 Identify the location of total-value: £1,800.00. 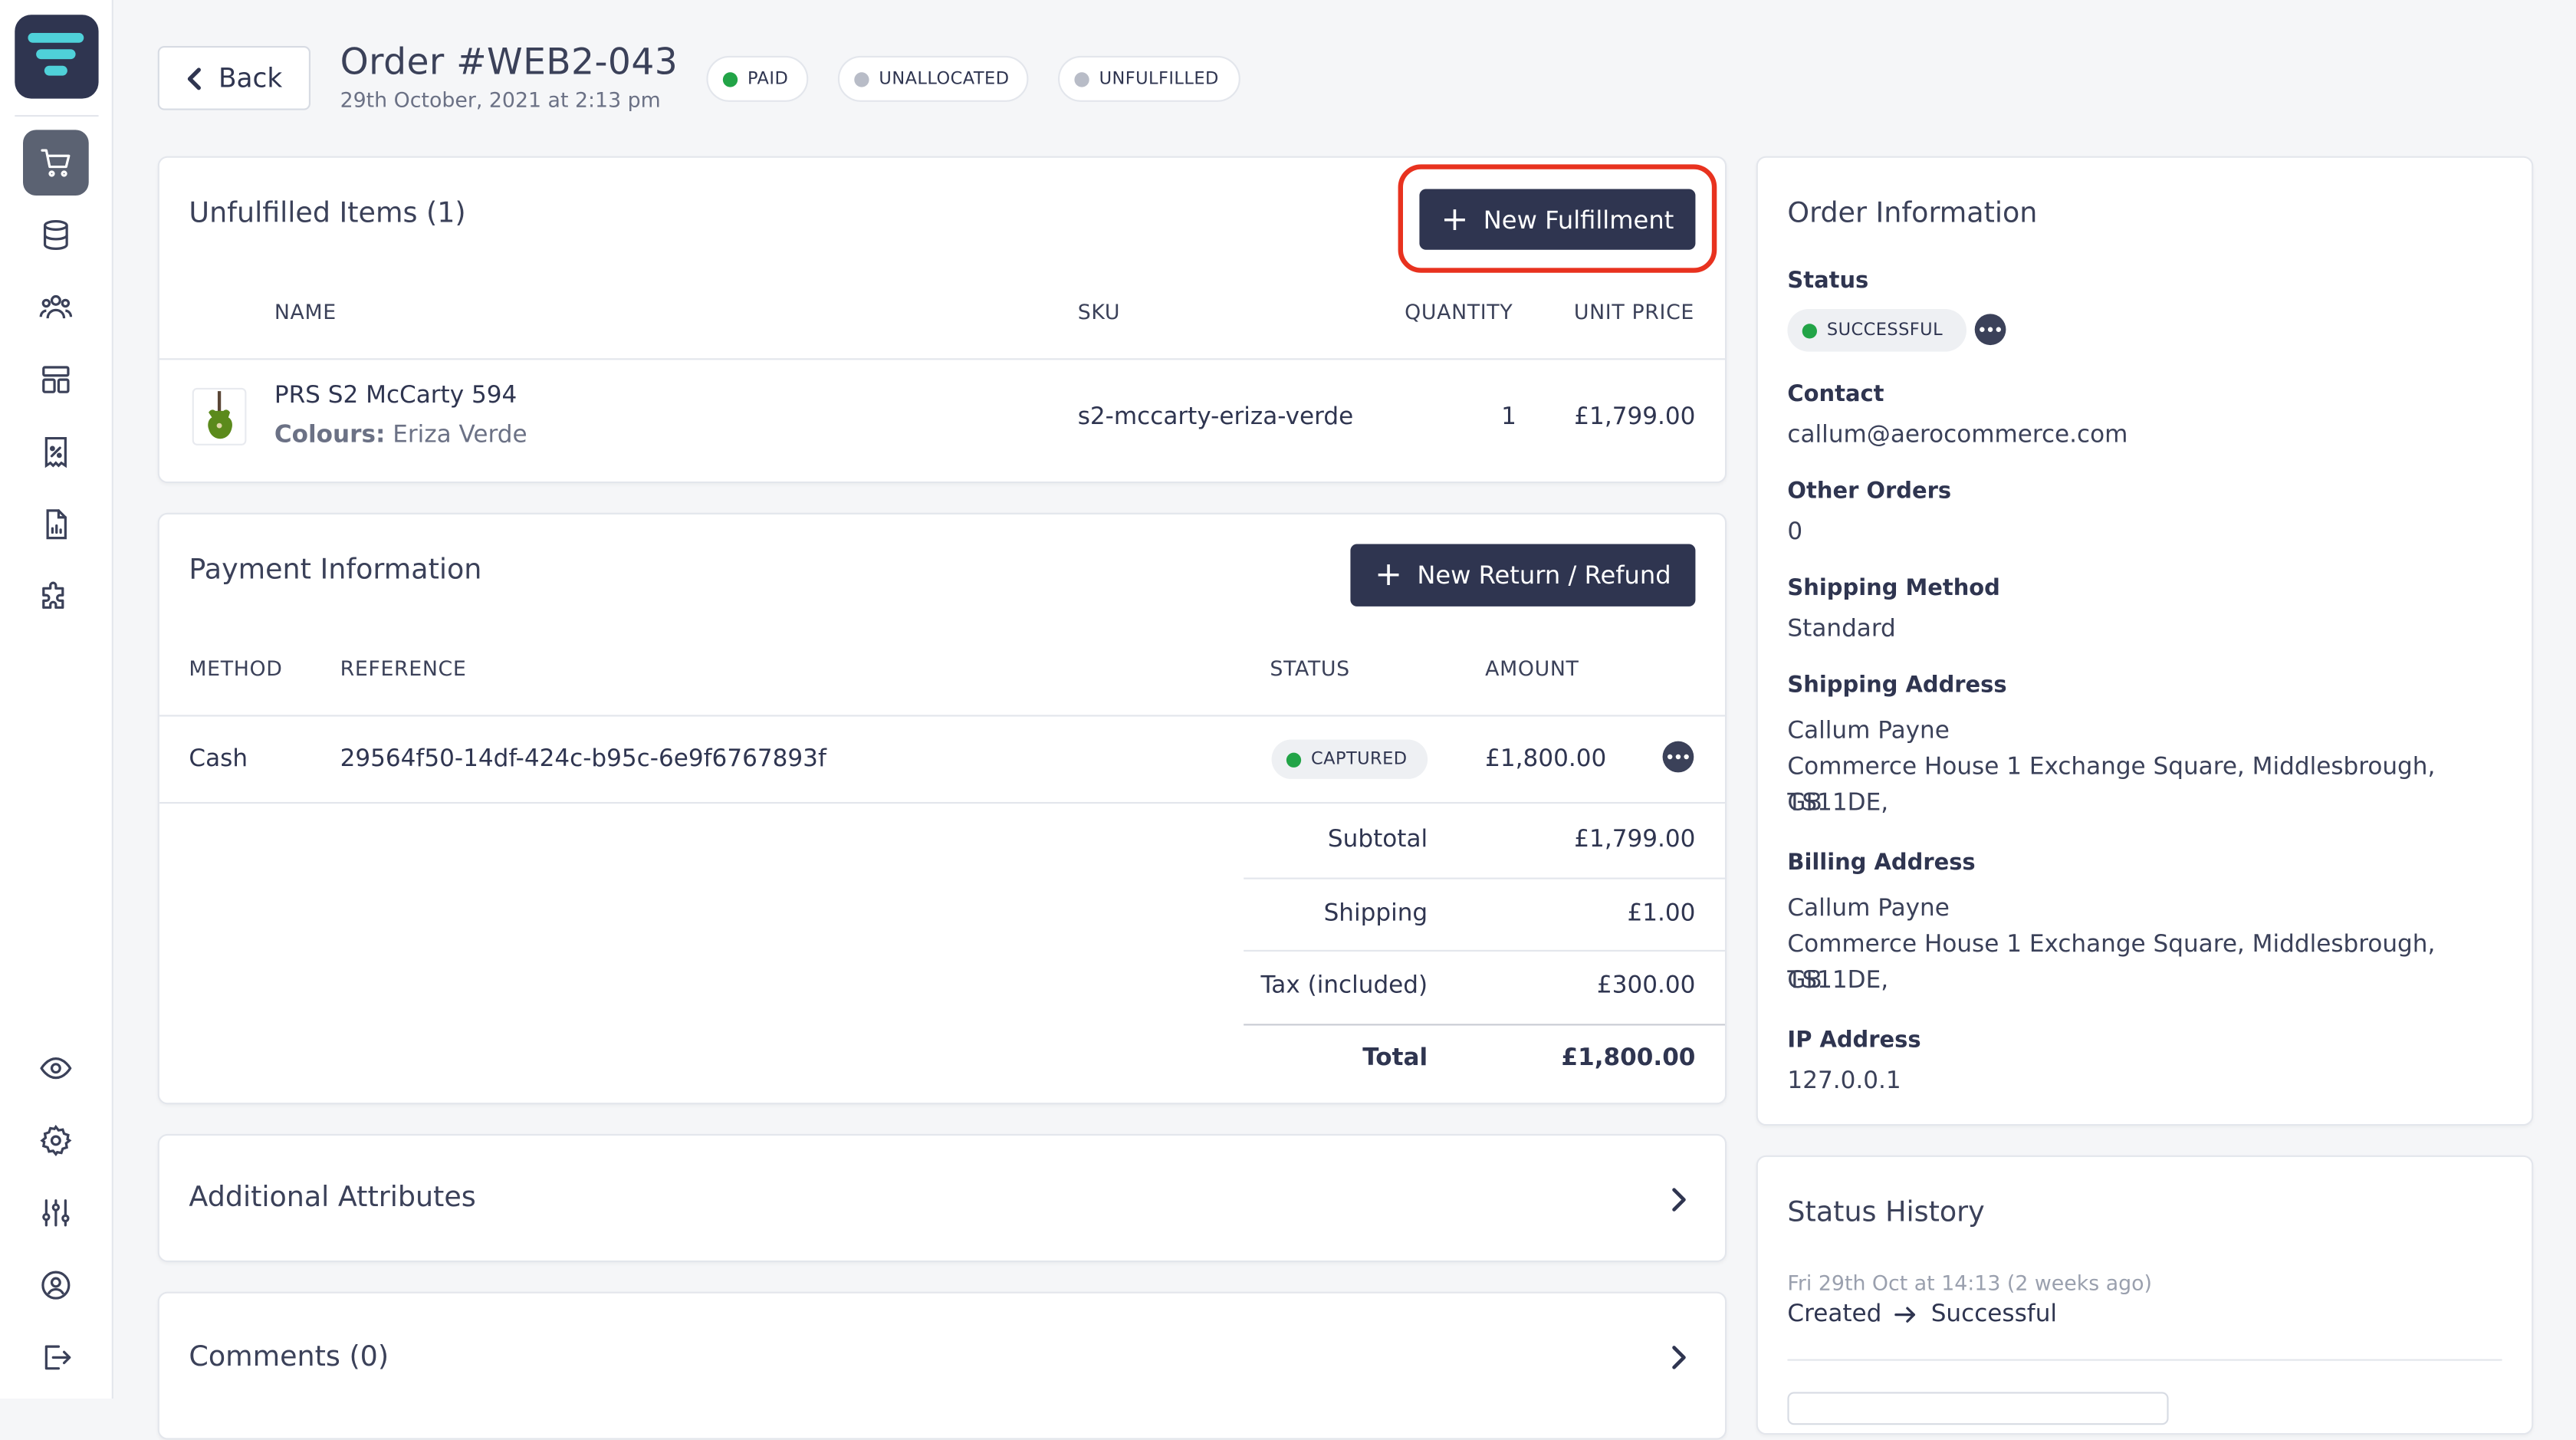
(1628, 1058).